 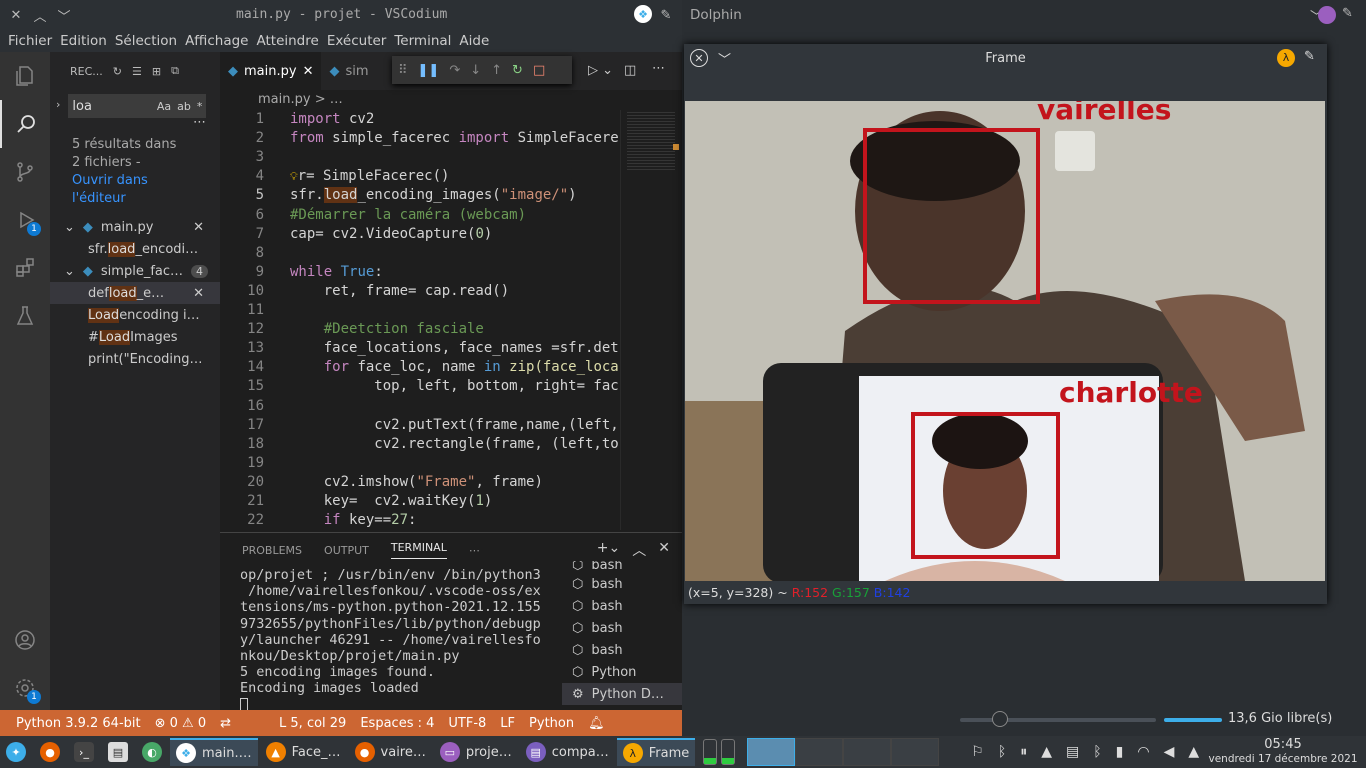 What do you see at coordinates (658, 68) in the screenshot?
I see `more-actions-icon: ⋯` at bounding box center [658, 68].